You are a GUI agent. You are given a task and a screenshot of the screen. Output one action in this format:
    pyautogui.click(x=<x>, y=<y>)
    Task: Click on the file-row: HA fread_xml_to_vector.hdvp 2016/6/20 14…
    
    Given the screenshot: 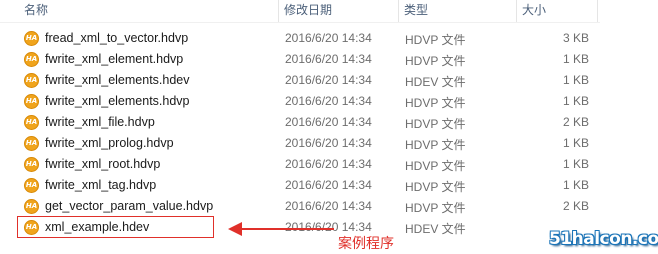 What is the action you would take?
    pyautogui.click(x=300, y=38)
    